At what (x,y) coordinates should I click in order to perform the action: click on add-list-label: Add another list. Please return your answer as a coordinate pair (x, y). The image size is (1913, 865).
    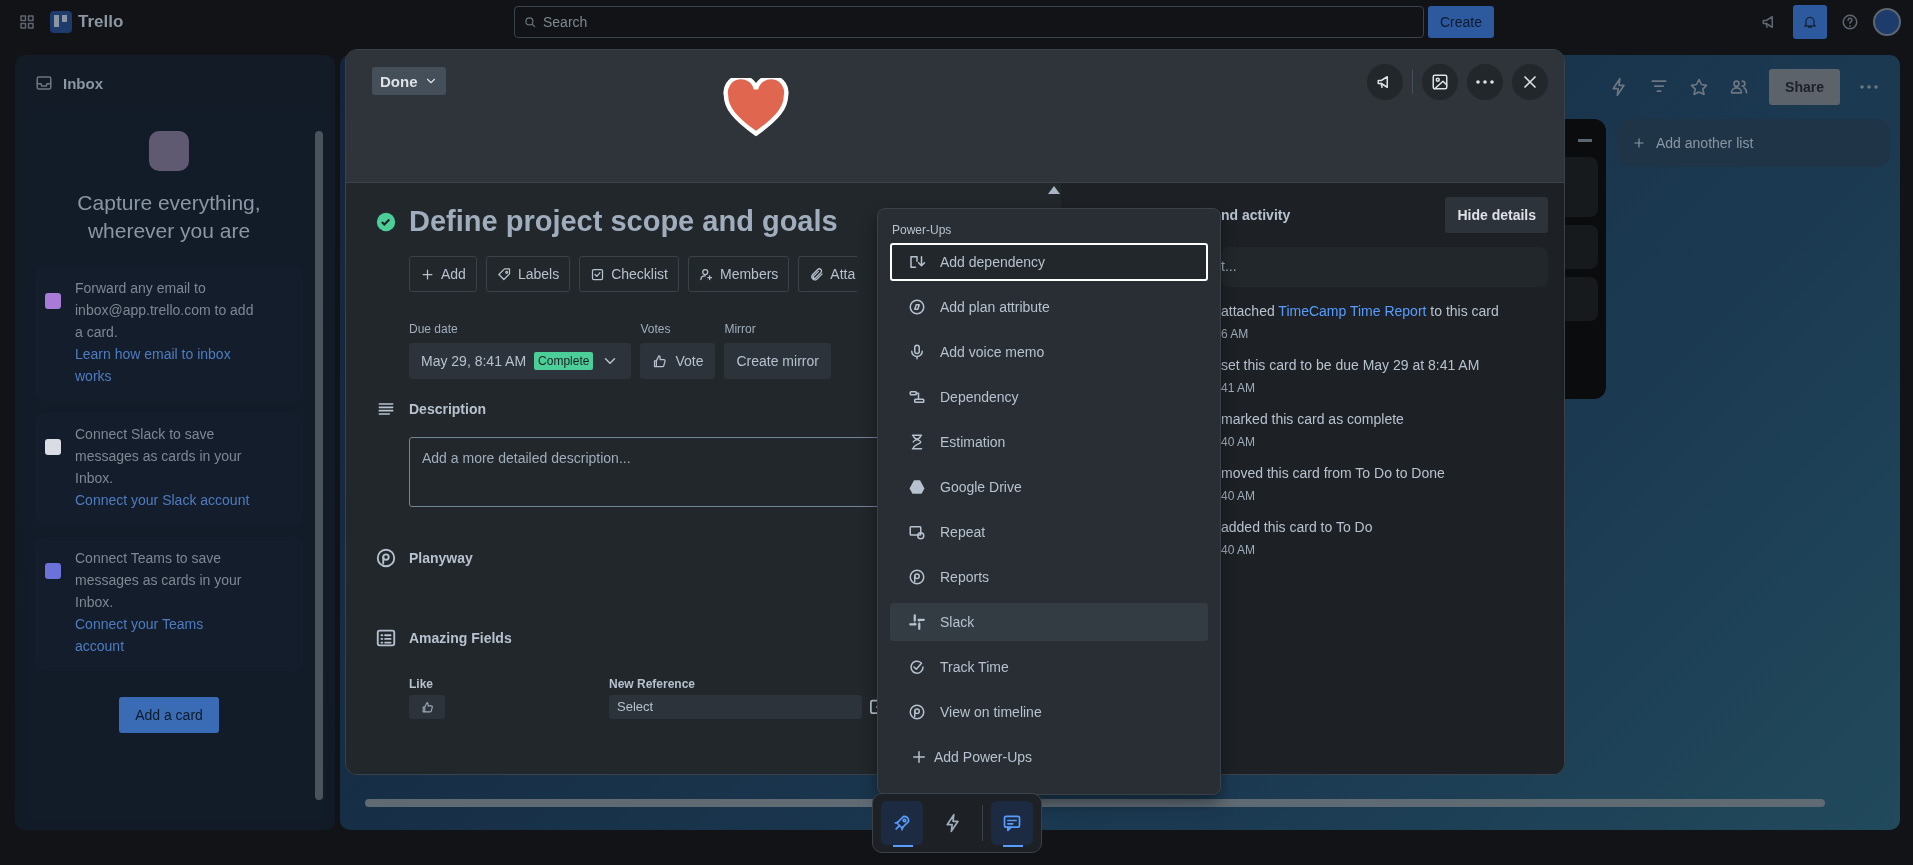
    Looking at the image, I should click on (1705, 143).